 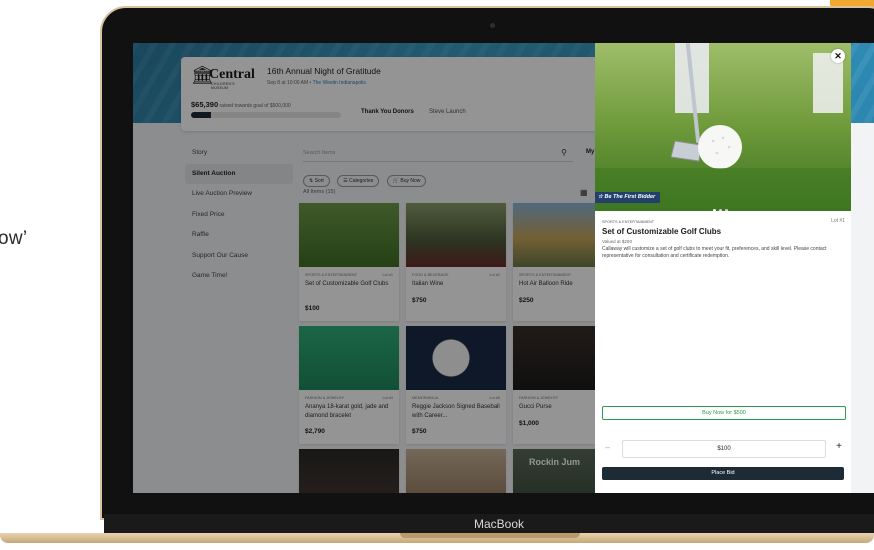 What do you see at coordinates (723, 473) in the screenshot?
I see `place-bid-button: Place Bid` at bounding box center [723, 473].